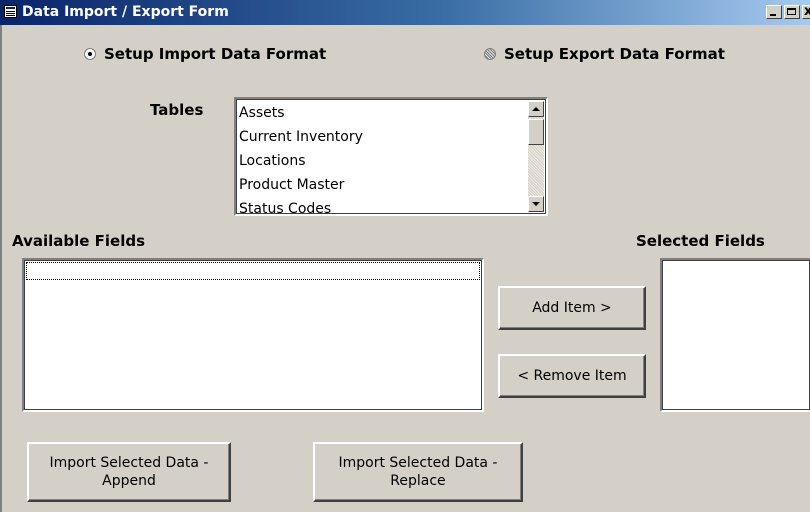 This screenshot has width=810, height=512. I want to click on export-format-label: Setup Export Data Format, so click(614, 54).